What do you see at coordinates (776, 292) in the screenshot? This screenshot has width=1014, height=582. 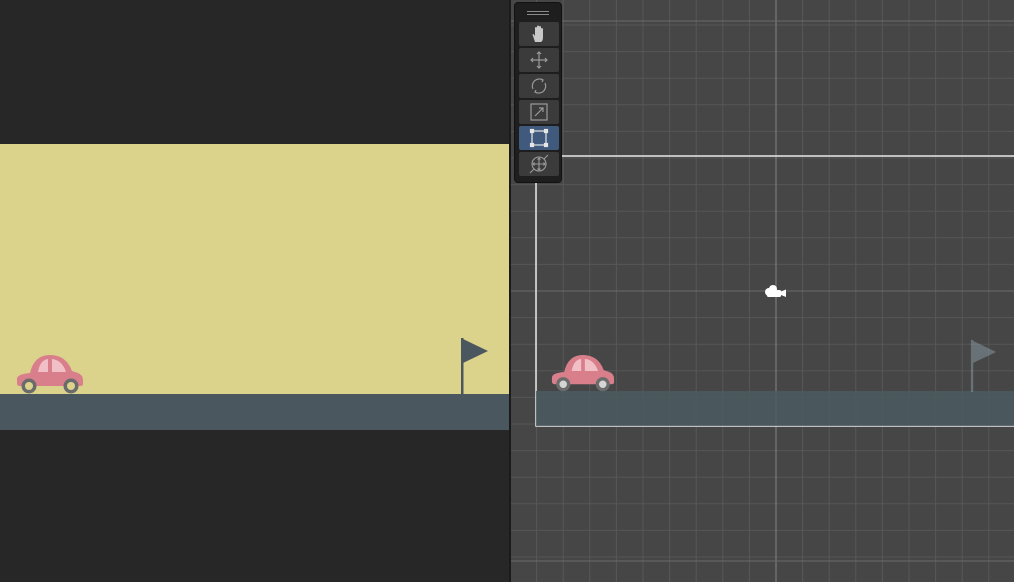 I see `camera-icon` at bounding box center [776, 292].